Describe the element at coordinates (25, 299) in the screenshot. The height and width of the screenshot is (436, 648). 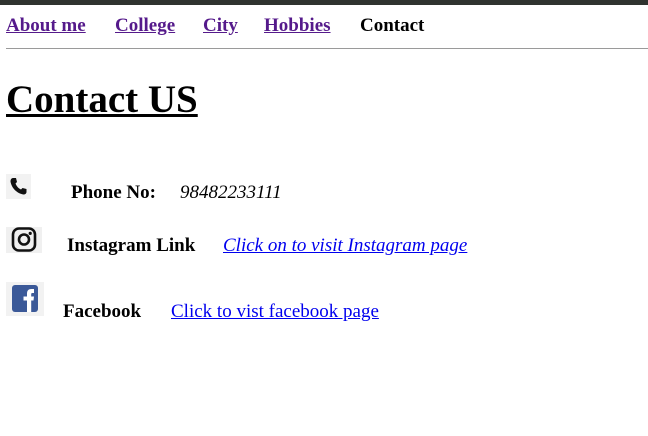
I see `facebook-icon` at that location.